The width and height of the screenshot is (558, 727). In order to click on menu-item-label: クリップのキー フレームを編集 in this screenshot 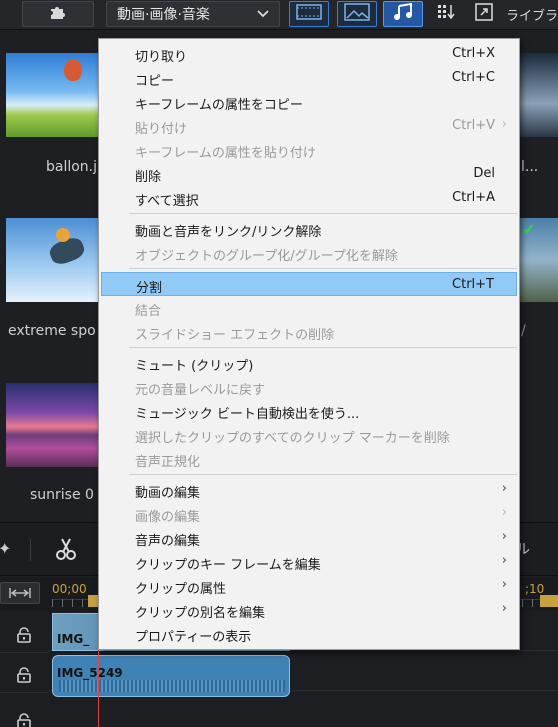, I will do `click(228, 565)`.